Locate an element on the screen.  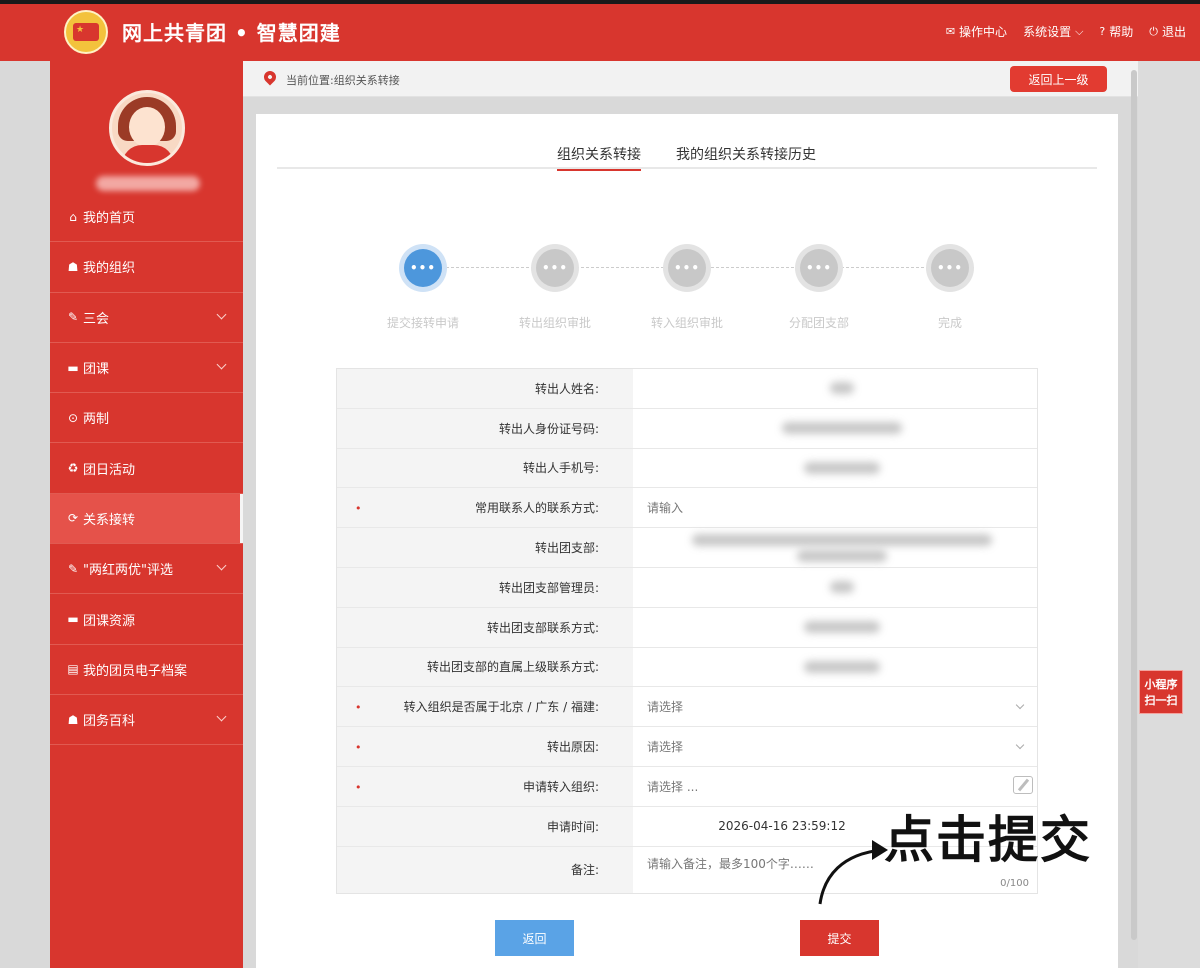
form-row: 转出团支部联系方式: is located at coordinates (687, 627).